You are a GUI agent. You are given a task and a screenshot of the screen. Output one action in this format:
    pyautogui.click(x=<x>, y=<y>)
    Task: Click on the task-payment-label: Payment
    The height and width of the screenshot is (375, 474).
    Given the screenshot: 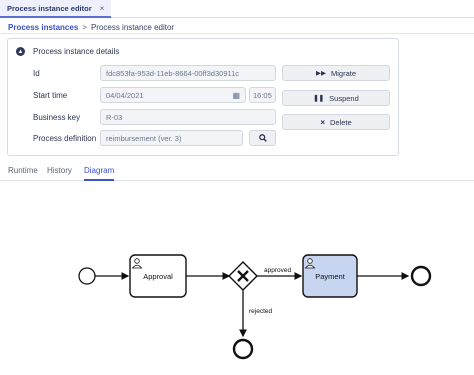 What is the action you would take?
    pyautogui.click(x=330, y=276)
    